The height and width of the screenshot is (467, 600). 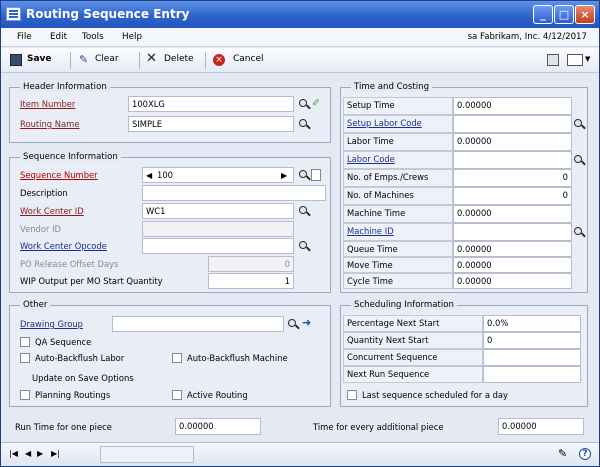 I want to click on po-release-offset-field: 0, so click(x=251, y=264).